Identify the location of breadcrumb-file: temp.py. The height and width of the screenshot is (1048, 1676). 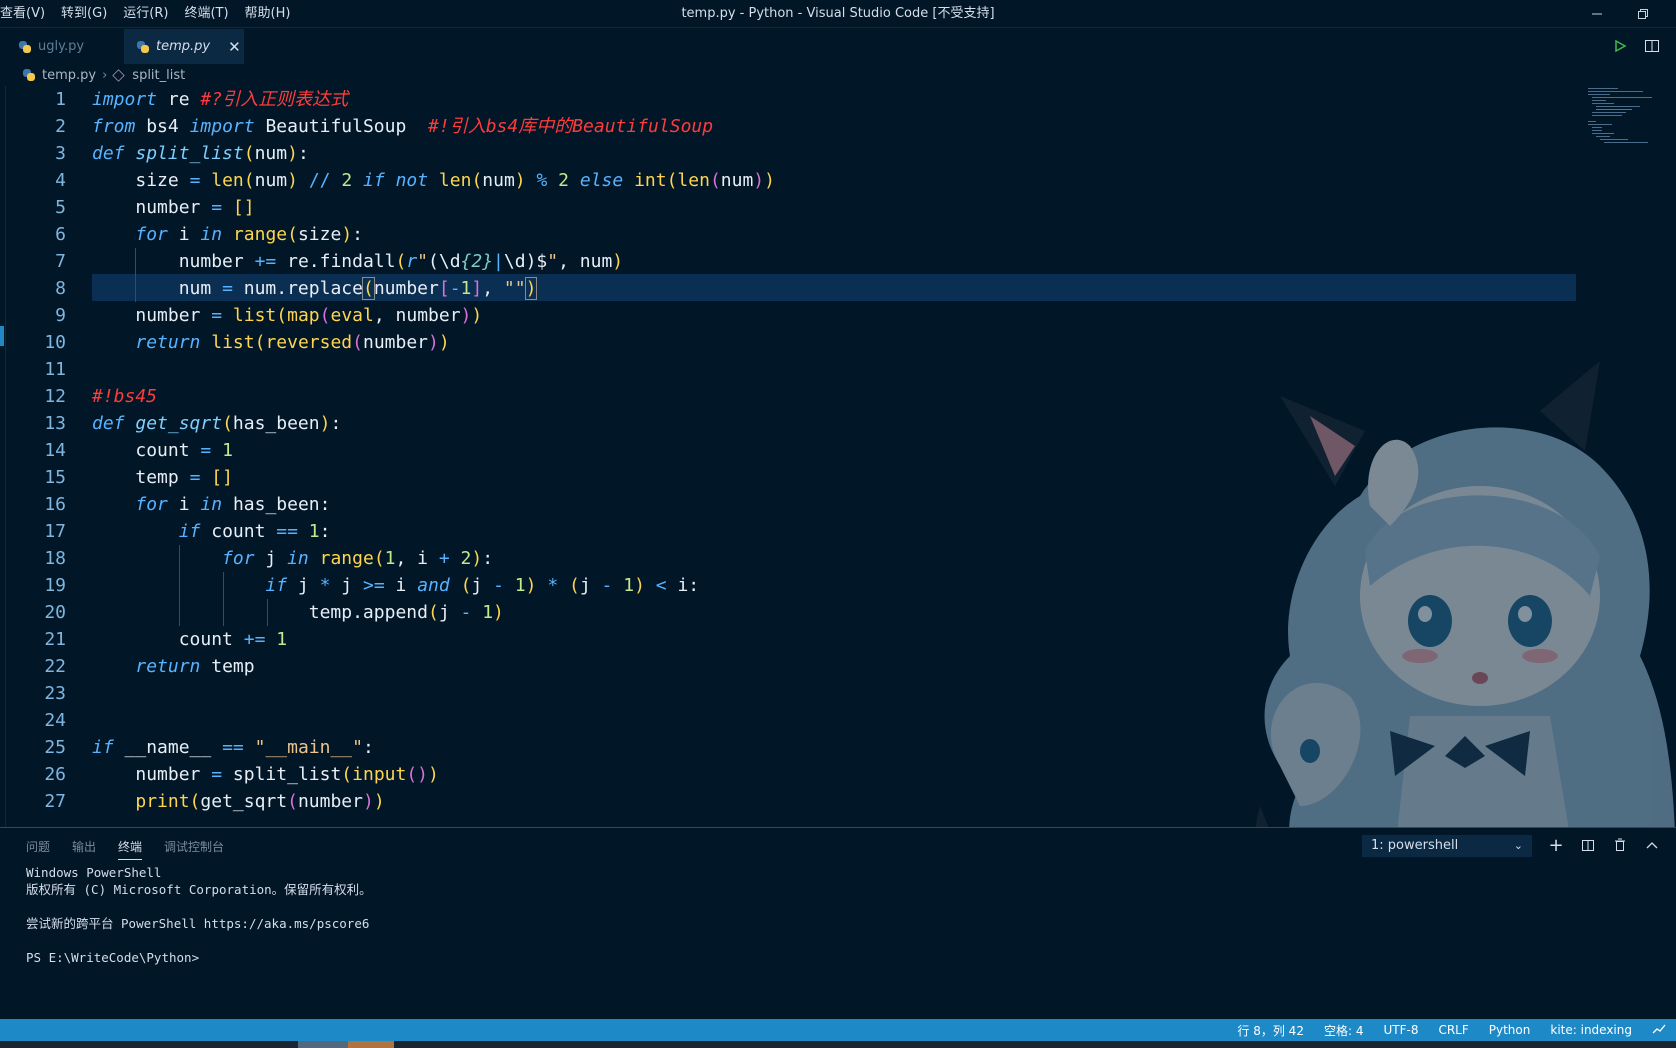
(69, 75).